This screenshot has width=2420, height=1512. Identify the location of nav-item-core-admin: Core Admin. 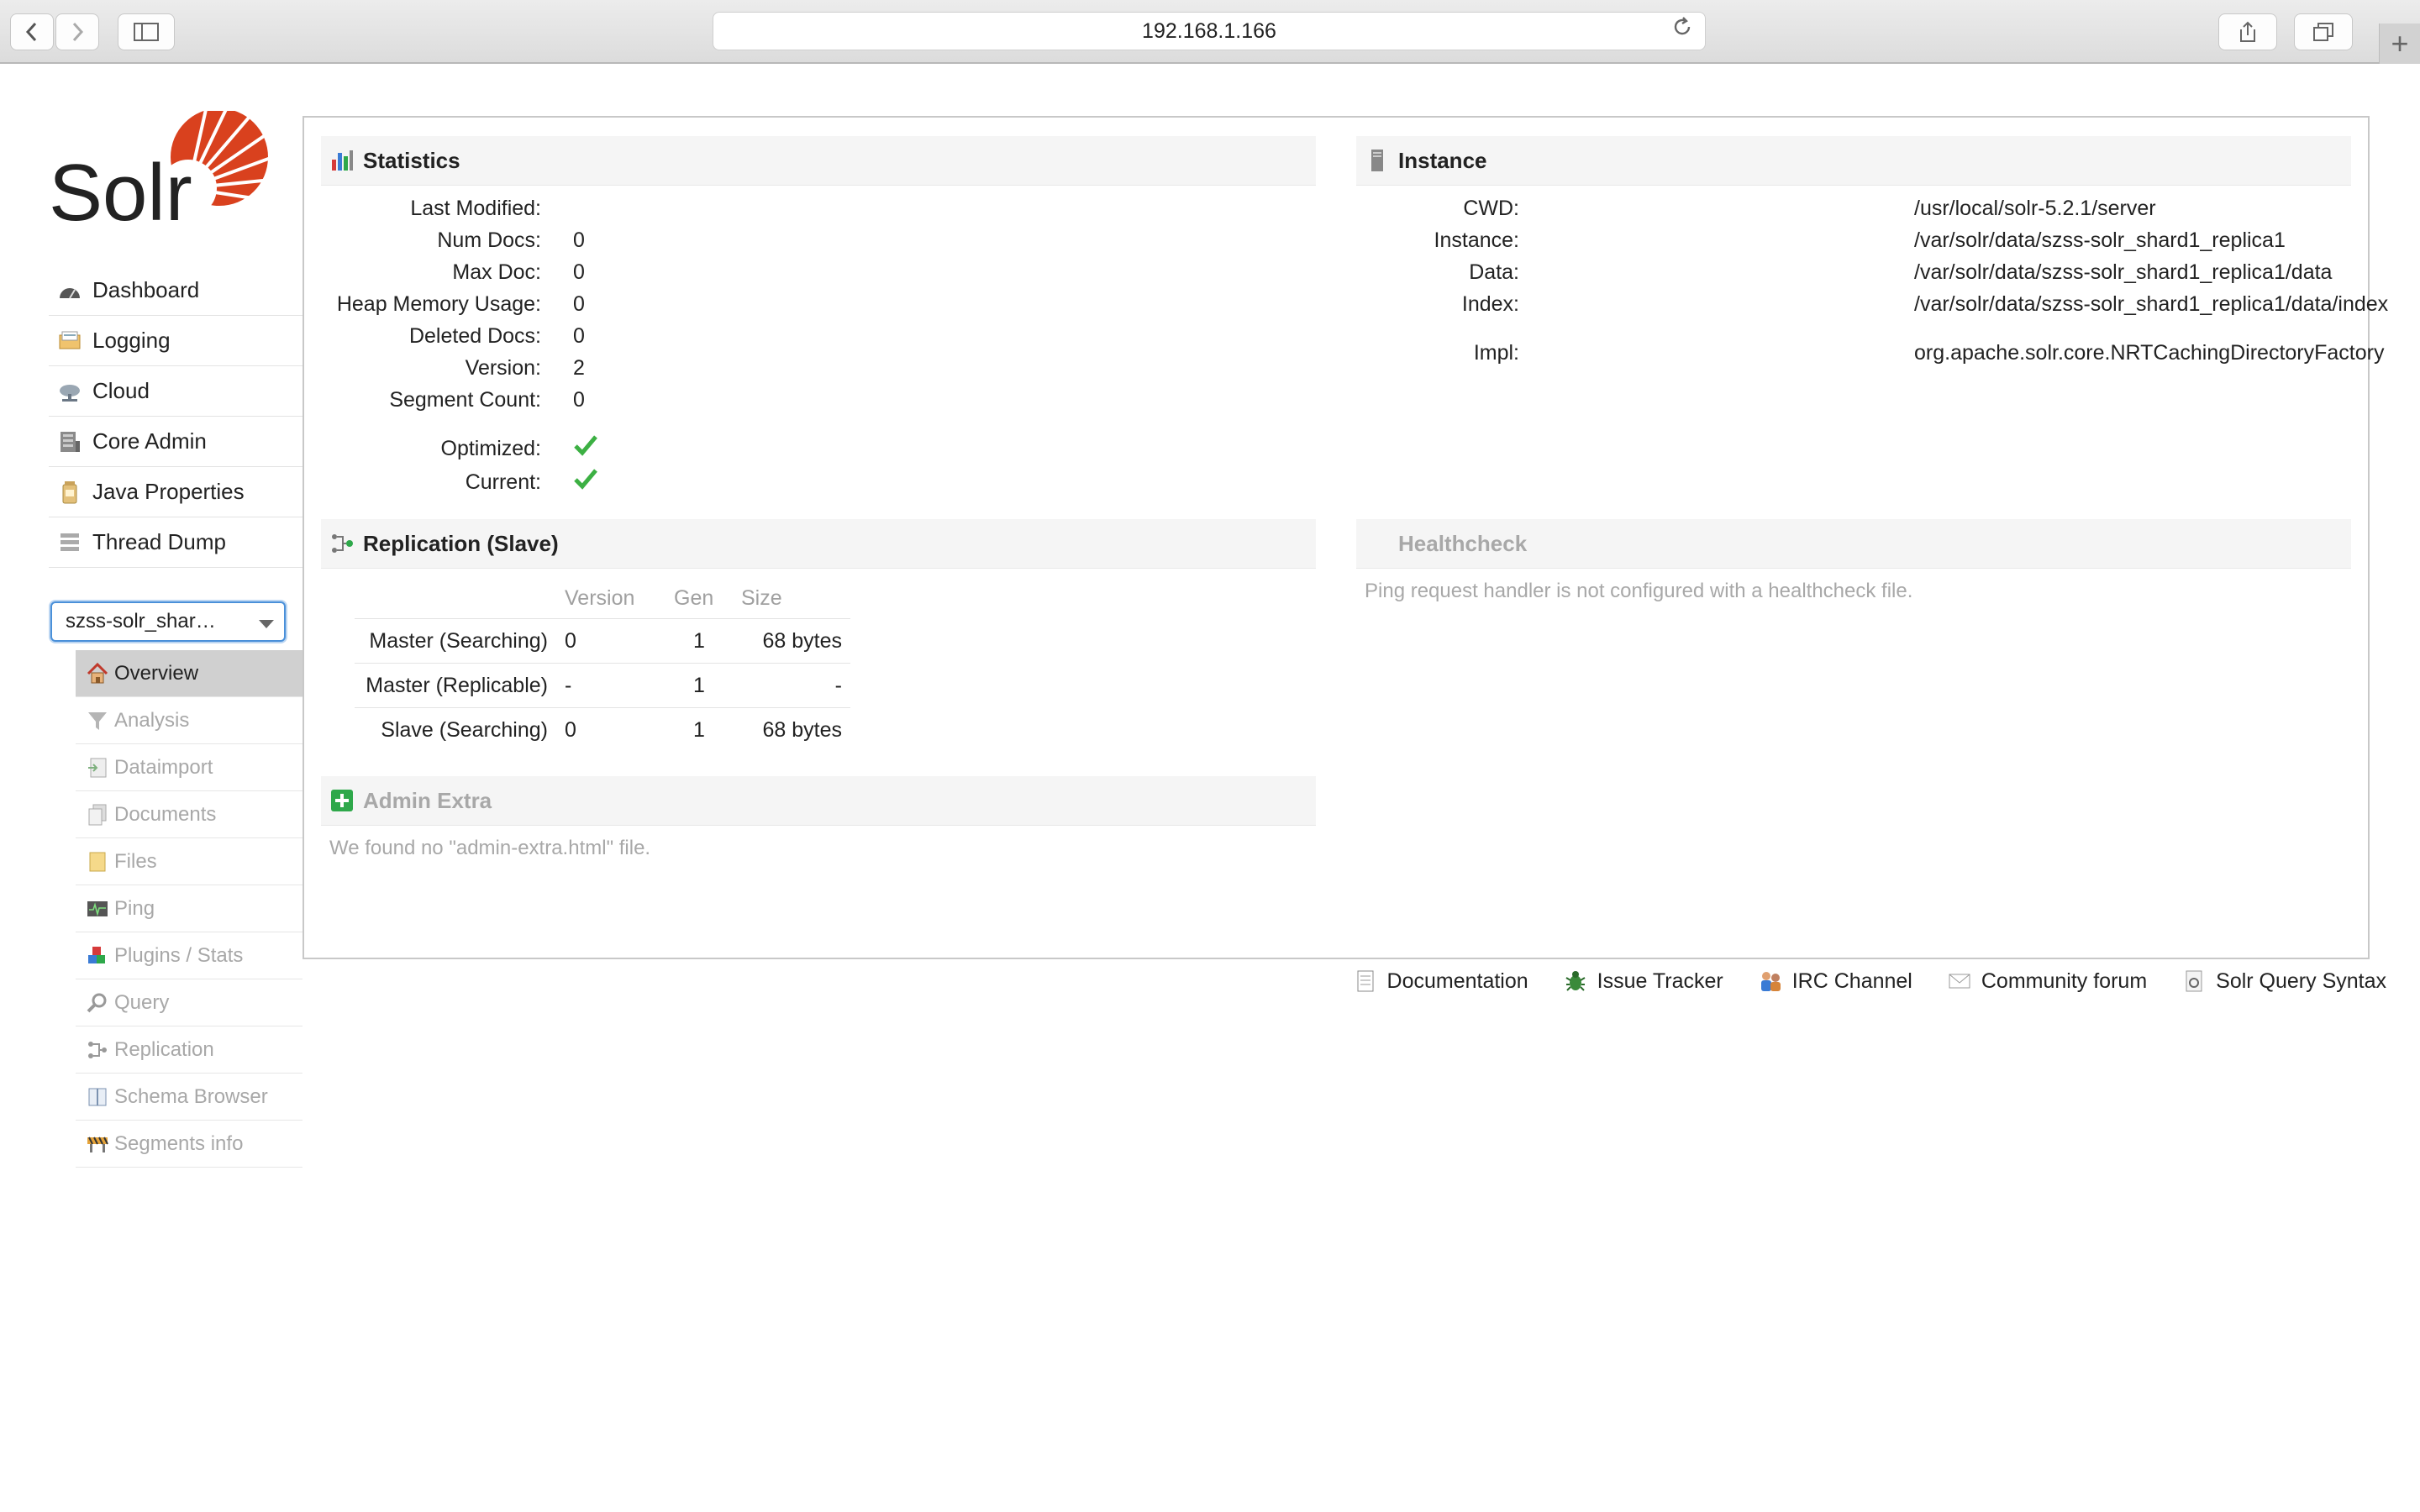
(176, 442).